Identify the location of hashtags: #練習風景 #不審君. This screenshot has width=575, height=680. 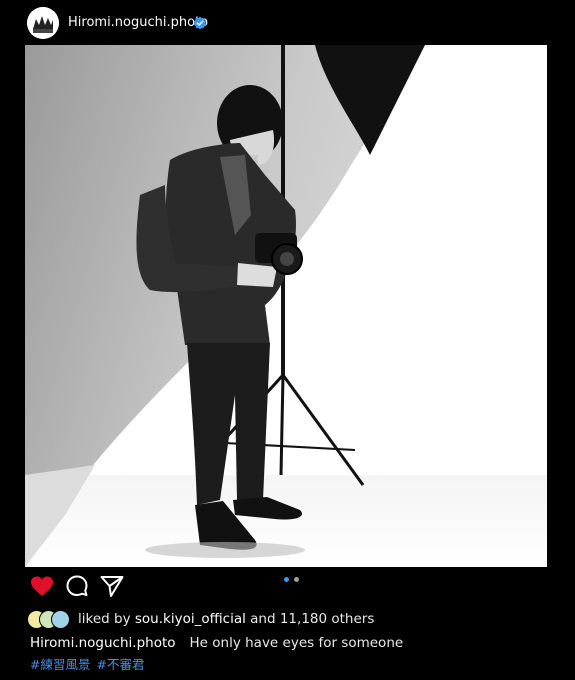
(88, 665).